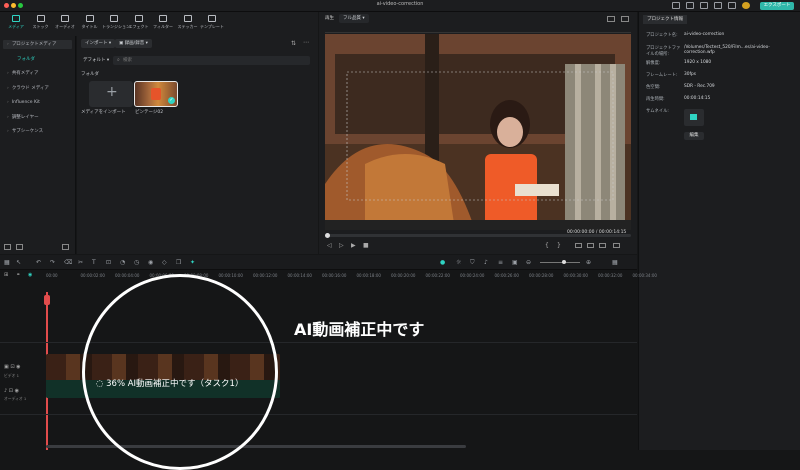 The height and width of the screenshot is (470, 800). I want to click on thumbnail-preview, so click(694, 117).